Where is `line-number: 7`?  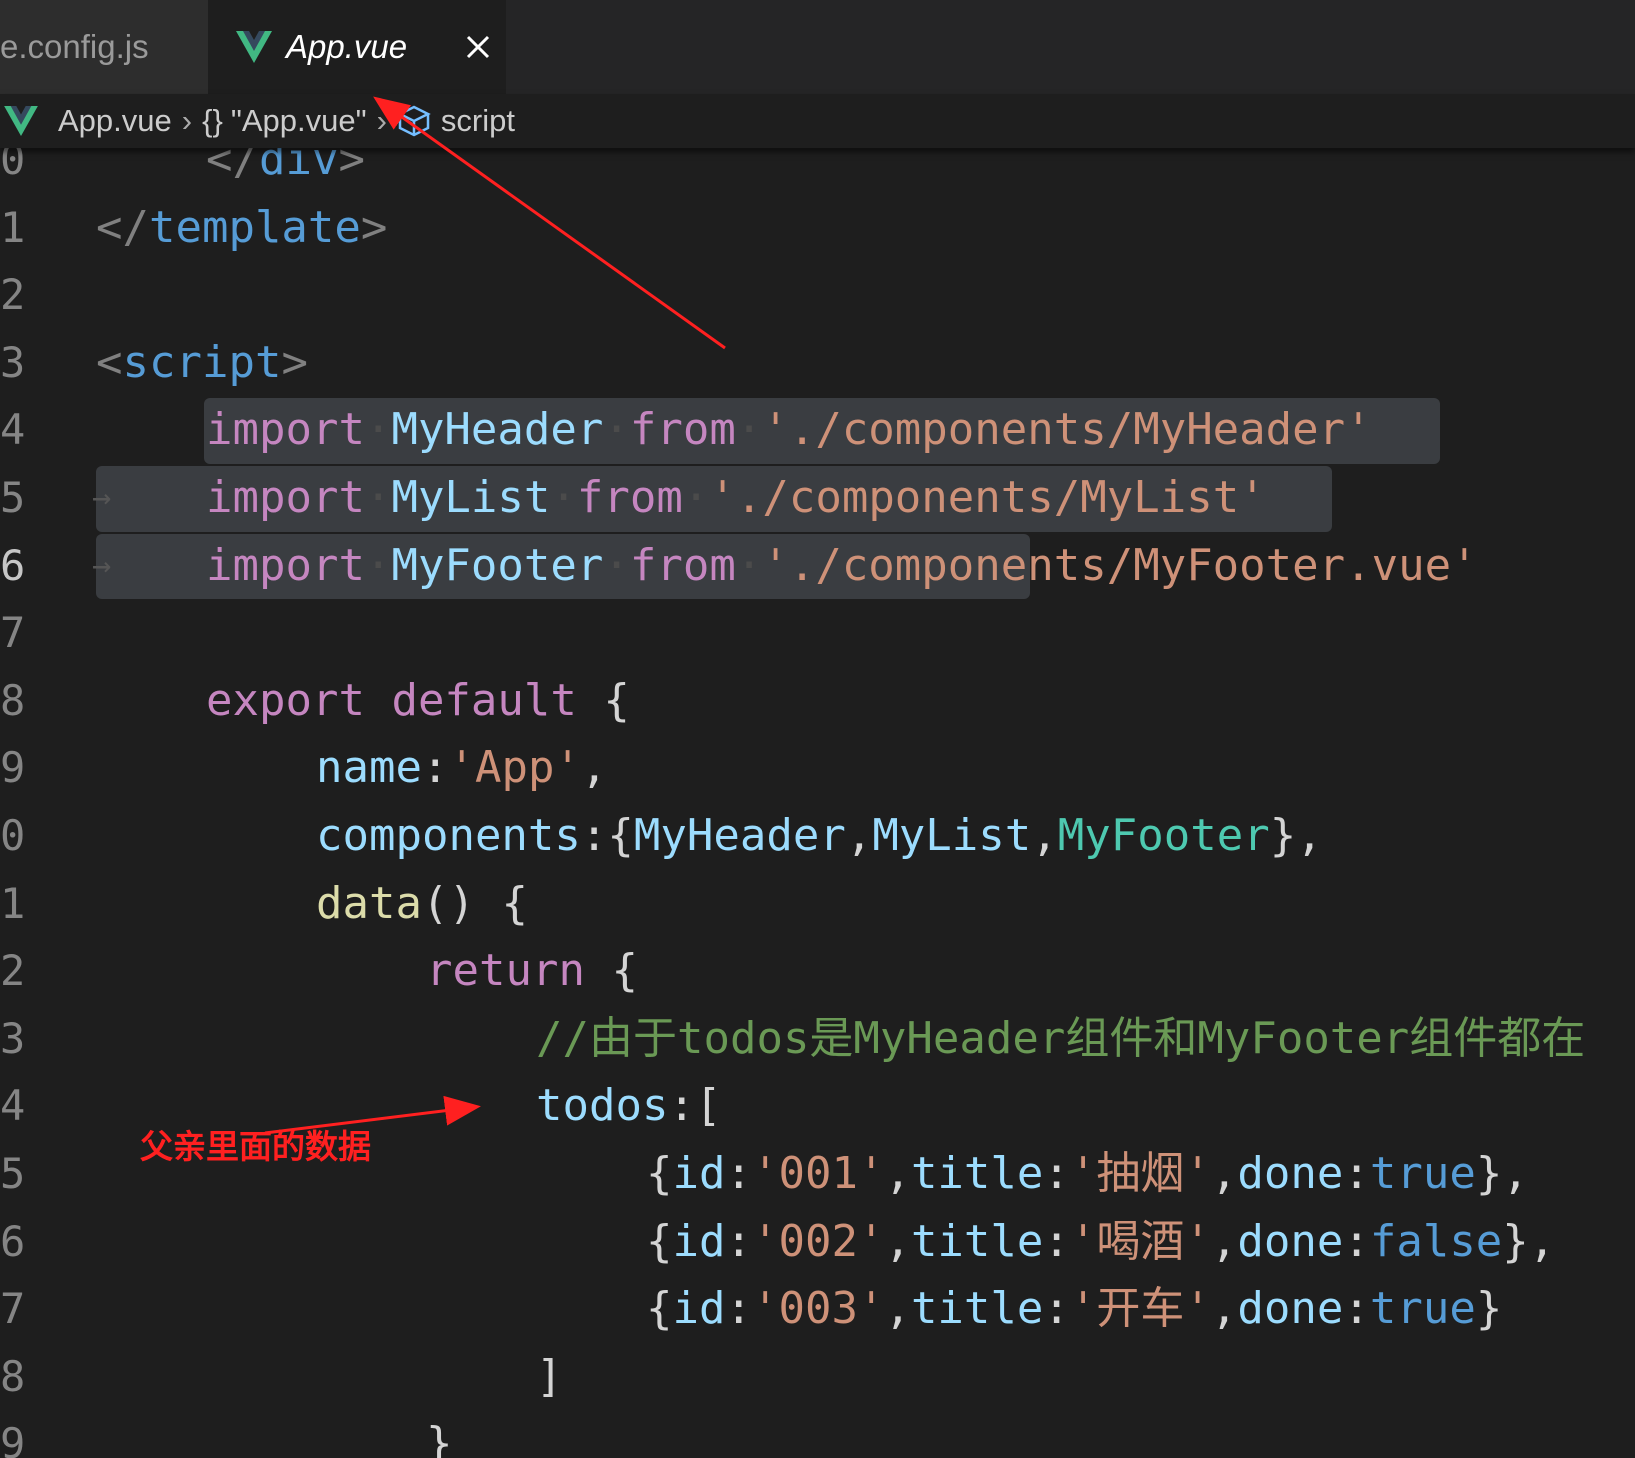
line-number: 7 is located at coordinates (13, 1309).